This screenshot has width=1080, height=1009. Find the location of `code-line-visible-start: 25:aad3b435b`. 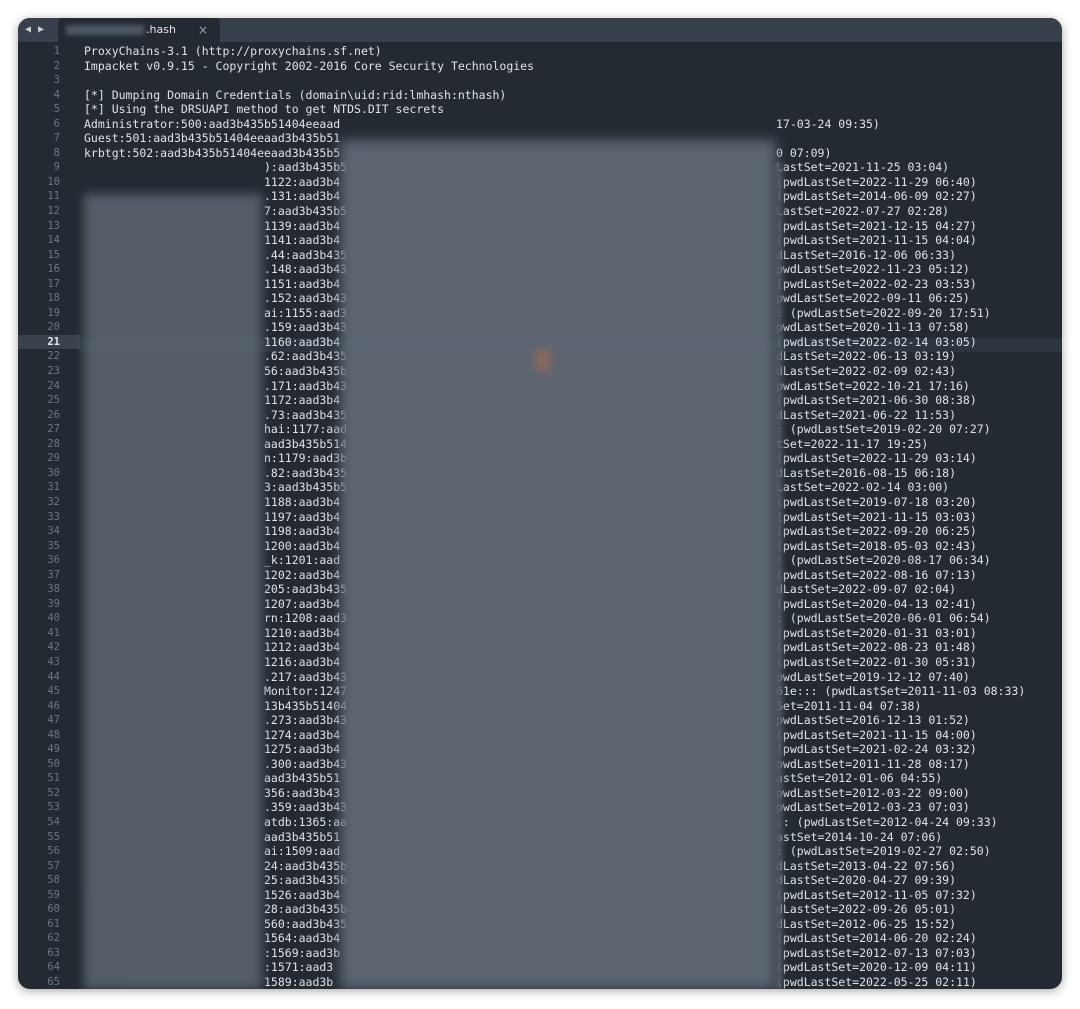

code-line-visible-start: 25:aad3b435b is located at coordinates (306, 880).